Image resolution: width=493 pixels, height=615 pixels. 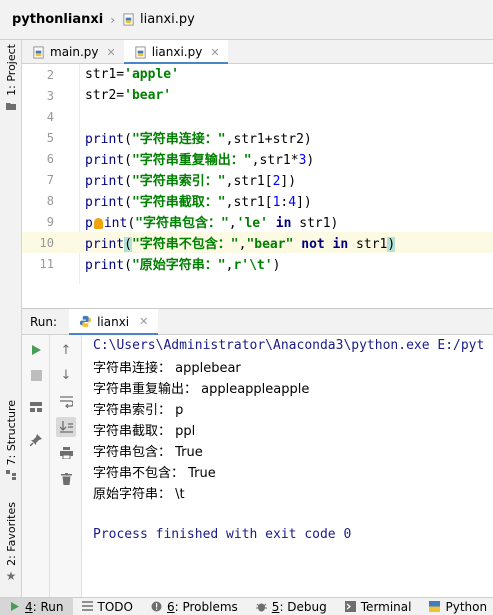 What do you see at coordinates (11, 106) in the screenshot?
I see `folder-icon` at bounding box center [11, 106].